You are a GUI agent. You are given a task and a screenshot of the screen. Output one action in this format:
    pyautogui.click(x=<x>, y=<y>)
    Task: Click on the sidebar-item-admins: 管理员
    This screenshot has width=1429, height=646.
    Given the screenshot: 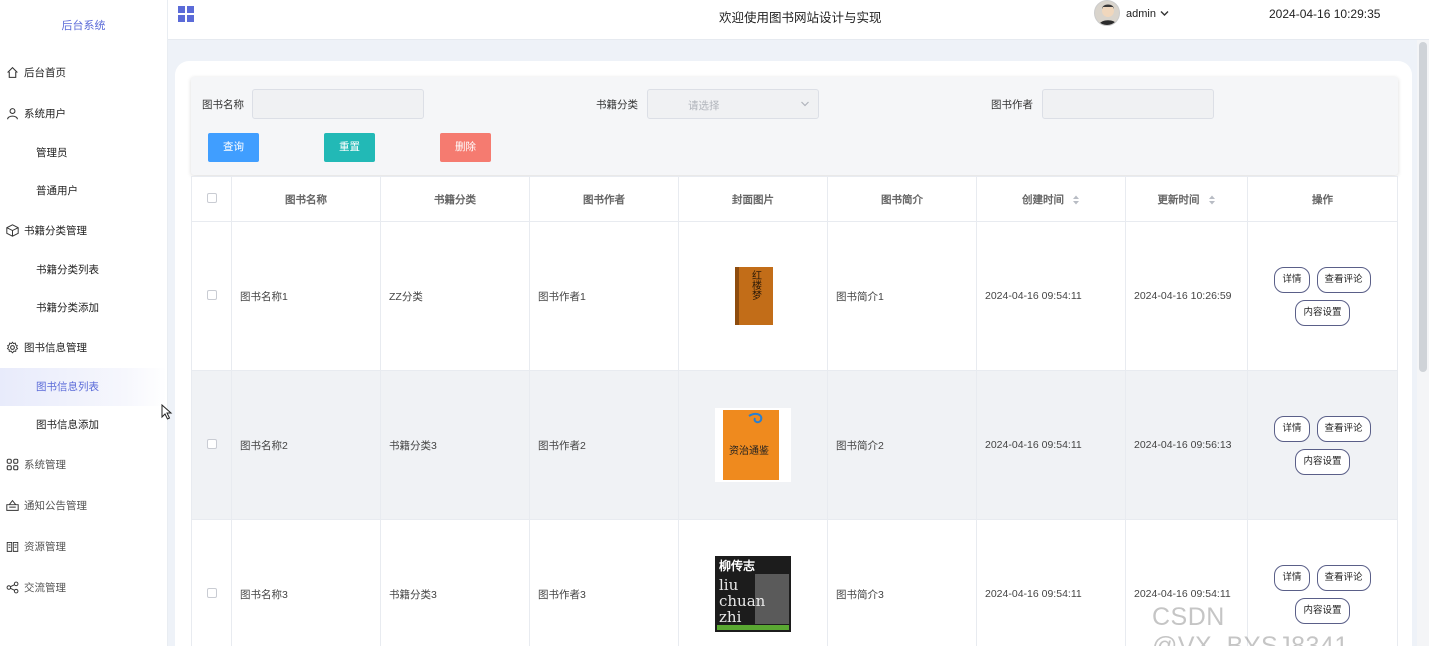 What is the action you would take?
    pyautogui.click(x=83, y=153)
    